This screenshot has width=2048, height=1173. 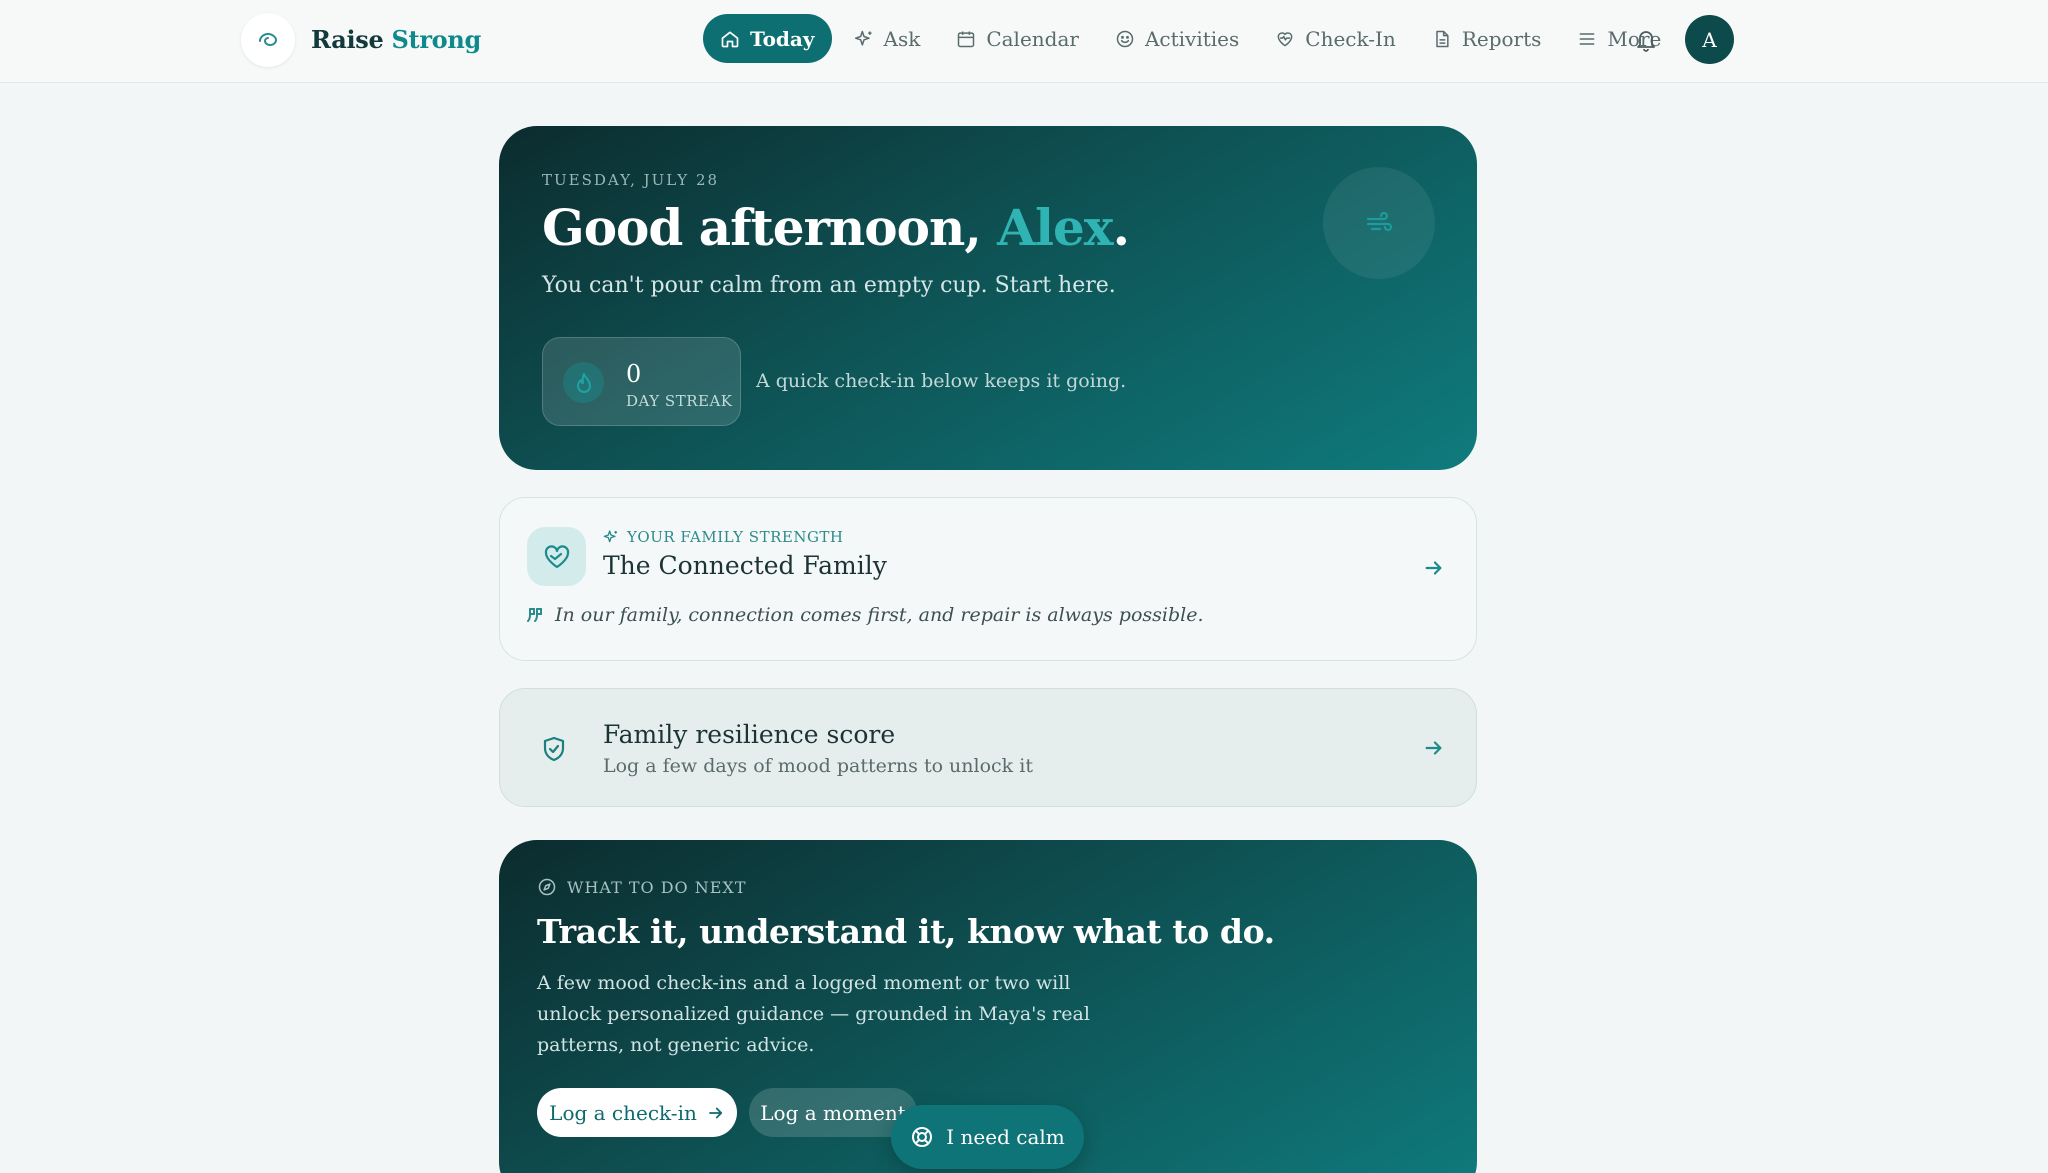 I want to click on page-title: Good afternoon, Alex., so click(x=836, y=227).